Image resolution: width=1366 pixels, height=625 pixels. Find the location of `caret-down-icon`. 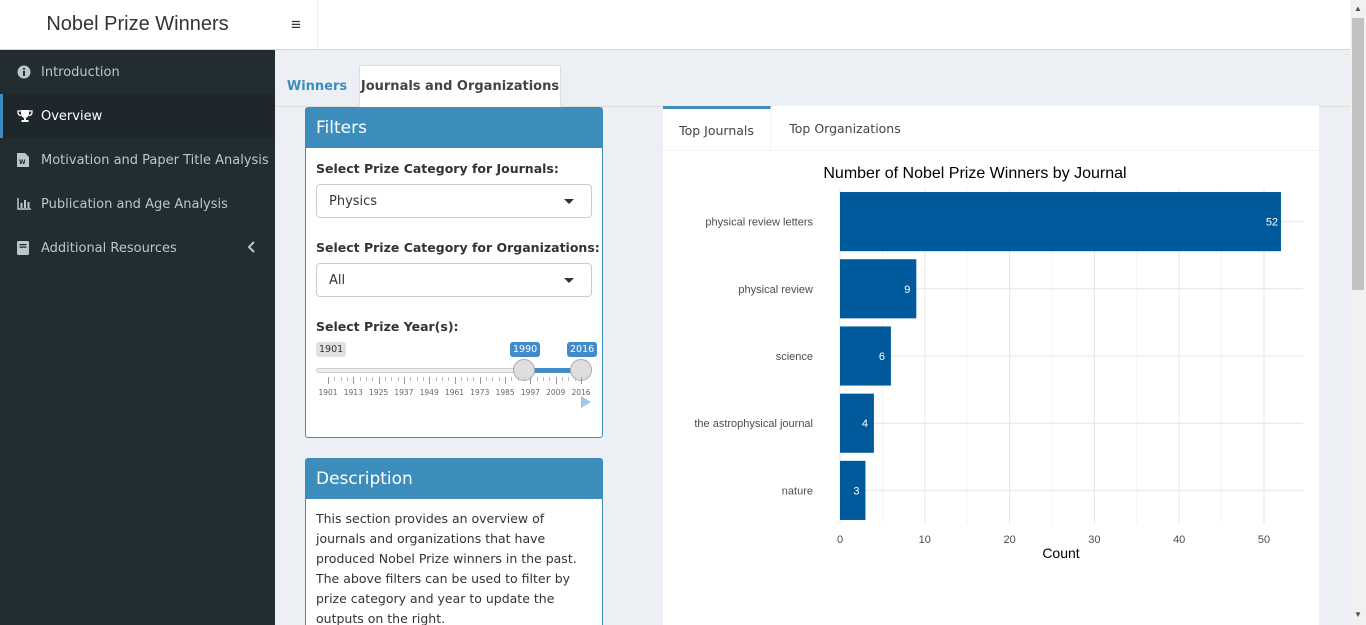

caret-down-icon is located at coordinates (569, 201).